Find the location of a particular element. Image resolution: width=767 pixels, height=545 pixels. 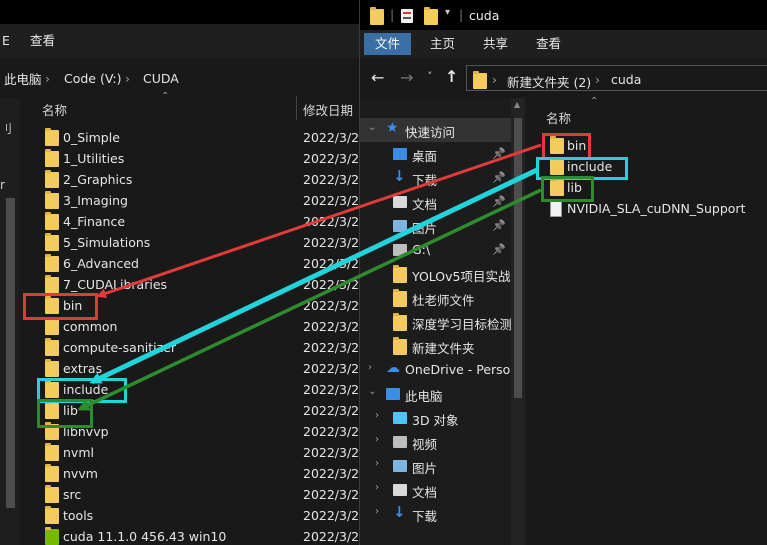

window-title: cuda is located at coordinates (484, 15).